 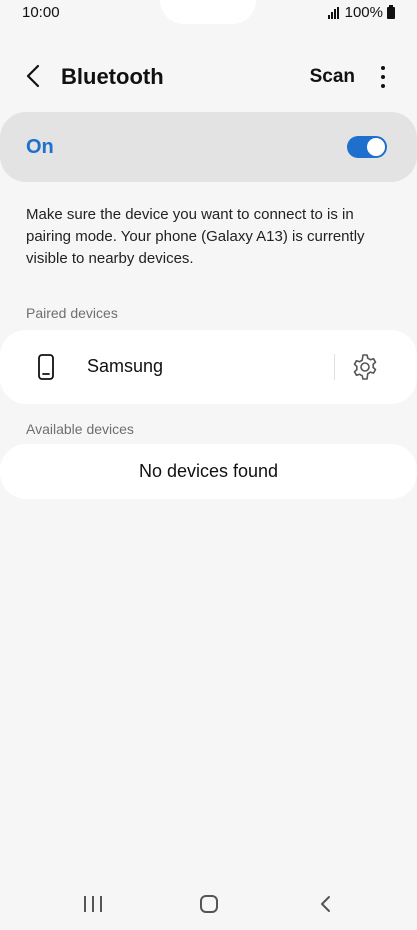 What do you see at coordinates (376, 147) in the screenshot?
I see `toggle-knob` at bounding box center [376, 147].